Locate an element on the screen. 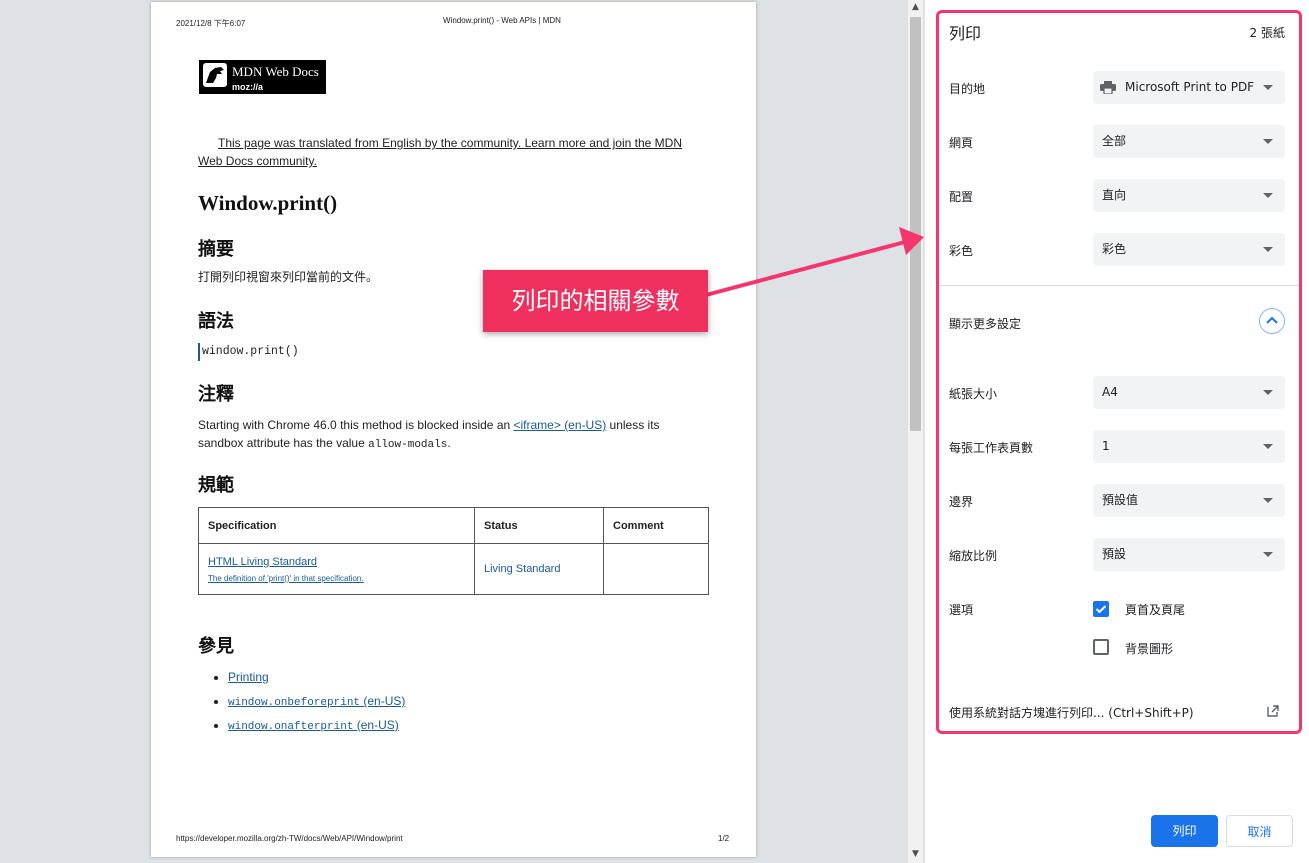 The height and width of the screenshot is (863, 1309). cancel-button: 取消 is located at coordinates (1259, 831).